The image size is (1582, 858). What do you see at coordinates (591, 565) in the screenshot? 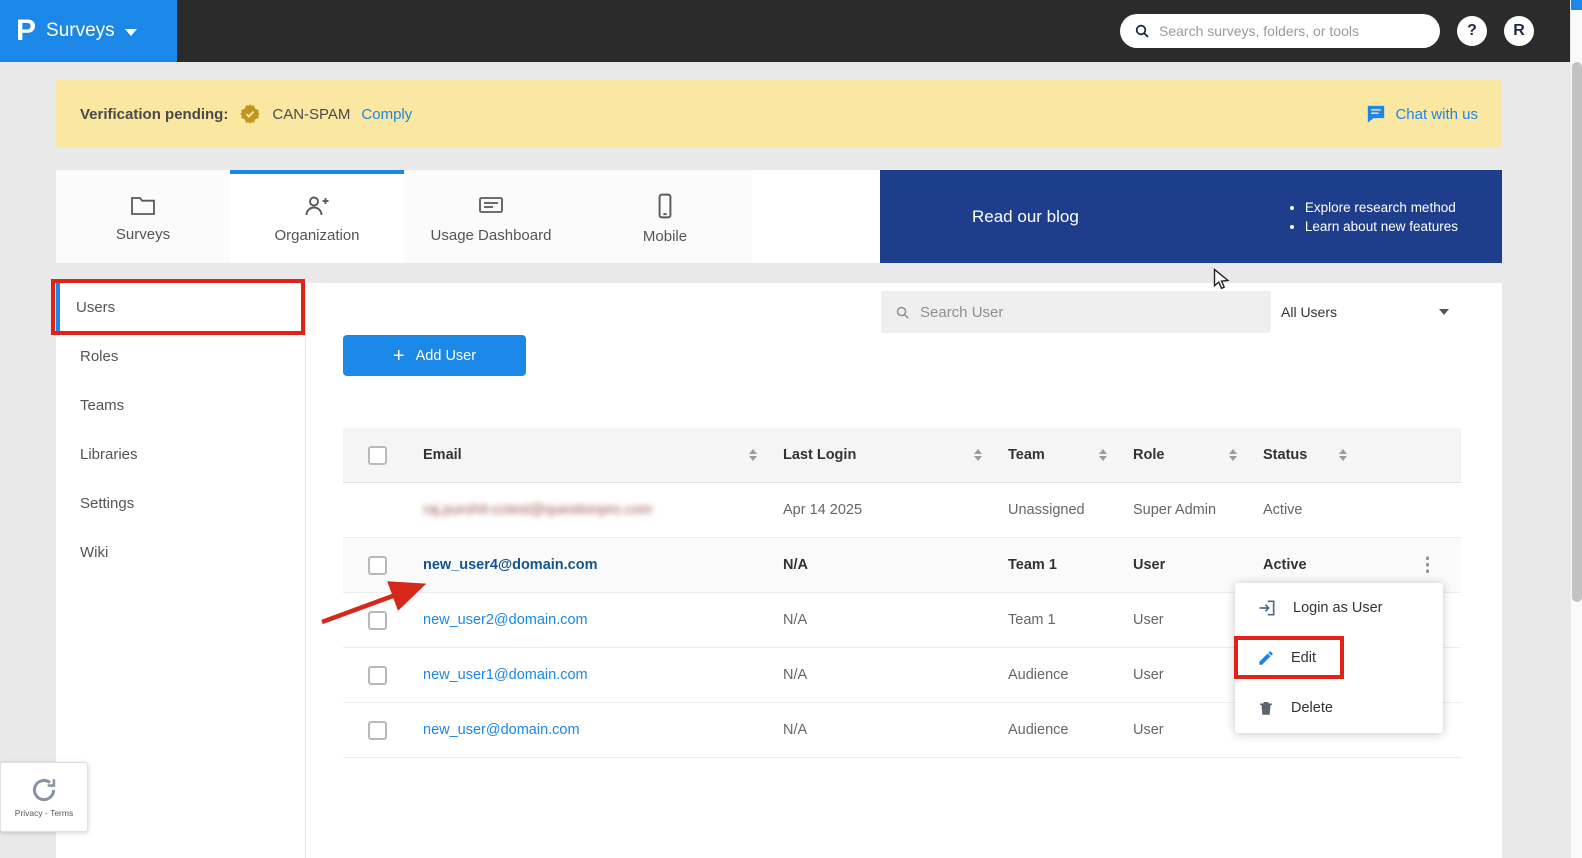
I see `user-email: new_user4@domain.com` at bounding box center [591, 565].